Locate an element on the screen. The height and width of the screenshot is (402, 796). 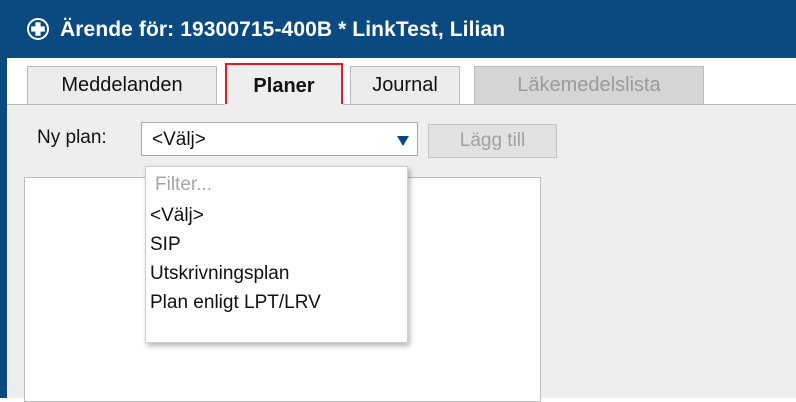
active-tab-gap is located at coordinates (284, 104).